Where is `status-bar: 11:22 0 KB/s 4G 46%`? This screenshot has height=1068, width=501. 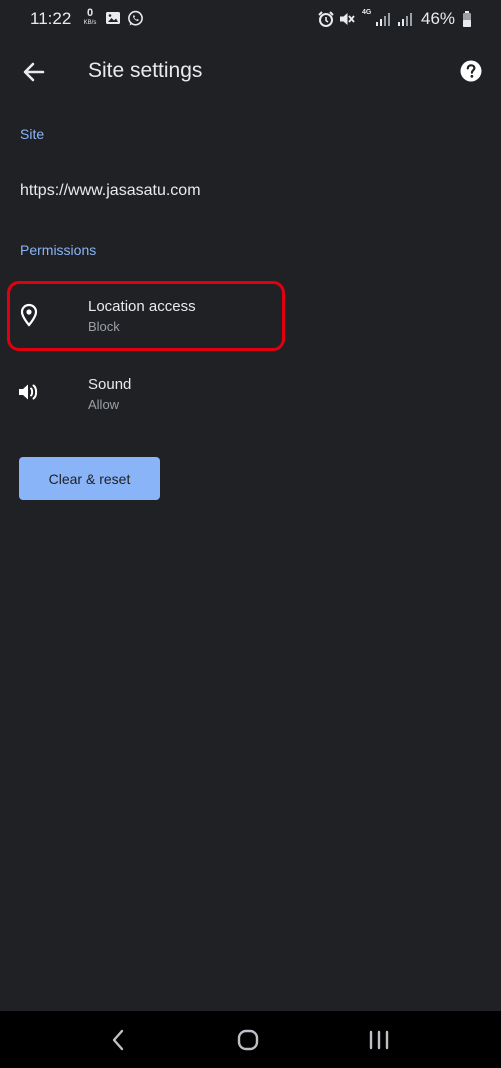
status-bar: 11:22 0 KB/s 4G 46% is located at coordinates (250, 19).